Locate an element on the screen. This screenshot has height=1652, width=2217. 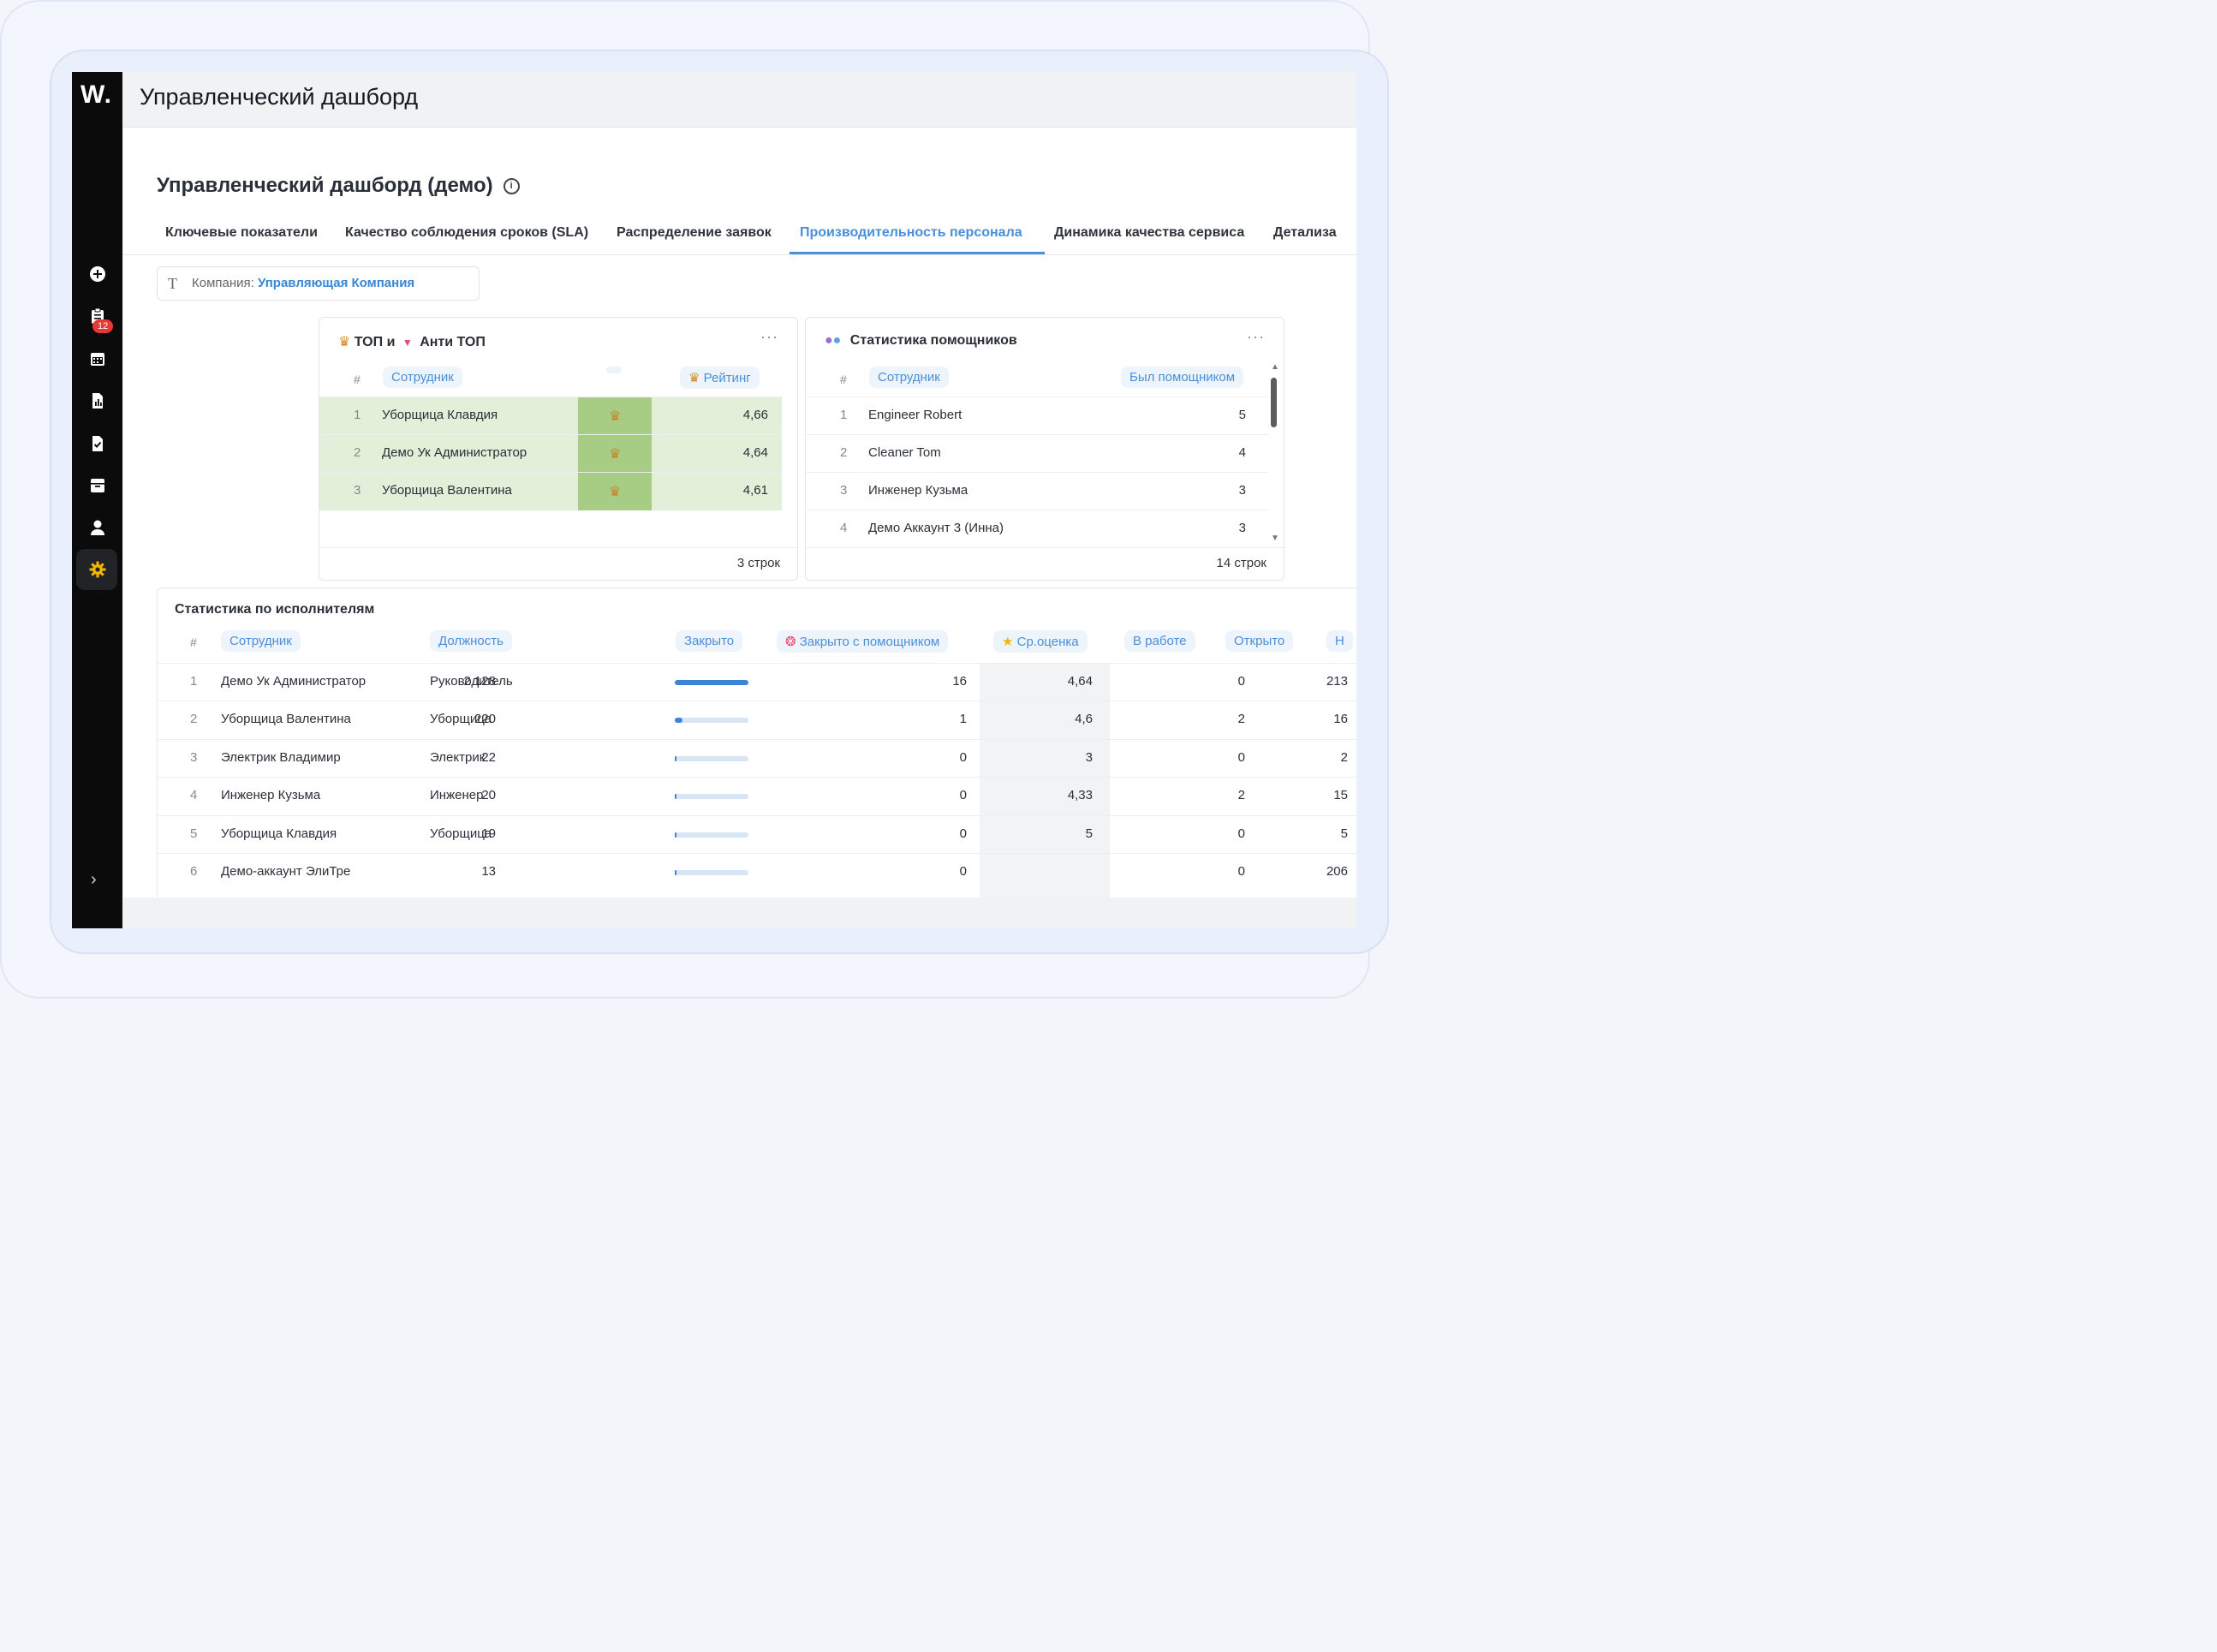
sidebar: W. 12 › is located at coordinates (97, 500).